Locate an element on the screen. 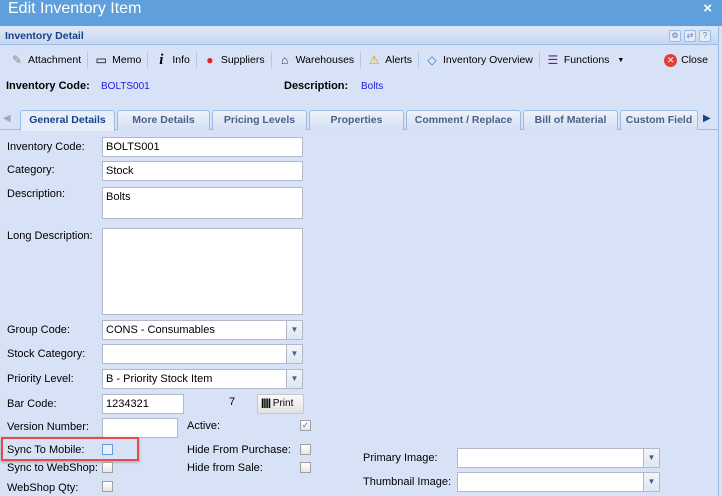  priority-level-value: B - Priority Stock Item is located at coordinates (159, 379).